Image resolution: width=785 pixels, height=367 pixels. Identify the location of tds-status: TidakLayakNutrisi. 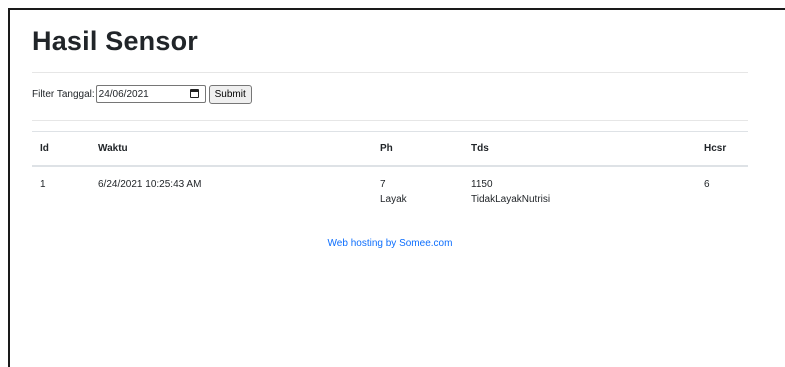
(511, 199).